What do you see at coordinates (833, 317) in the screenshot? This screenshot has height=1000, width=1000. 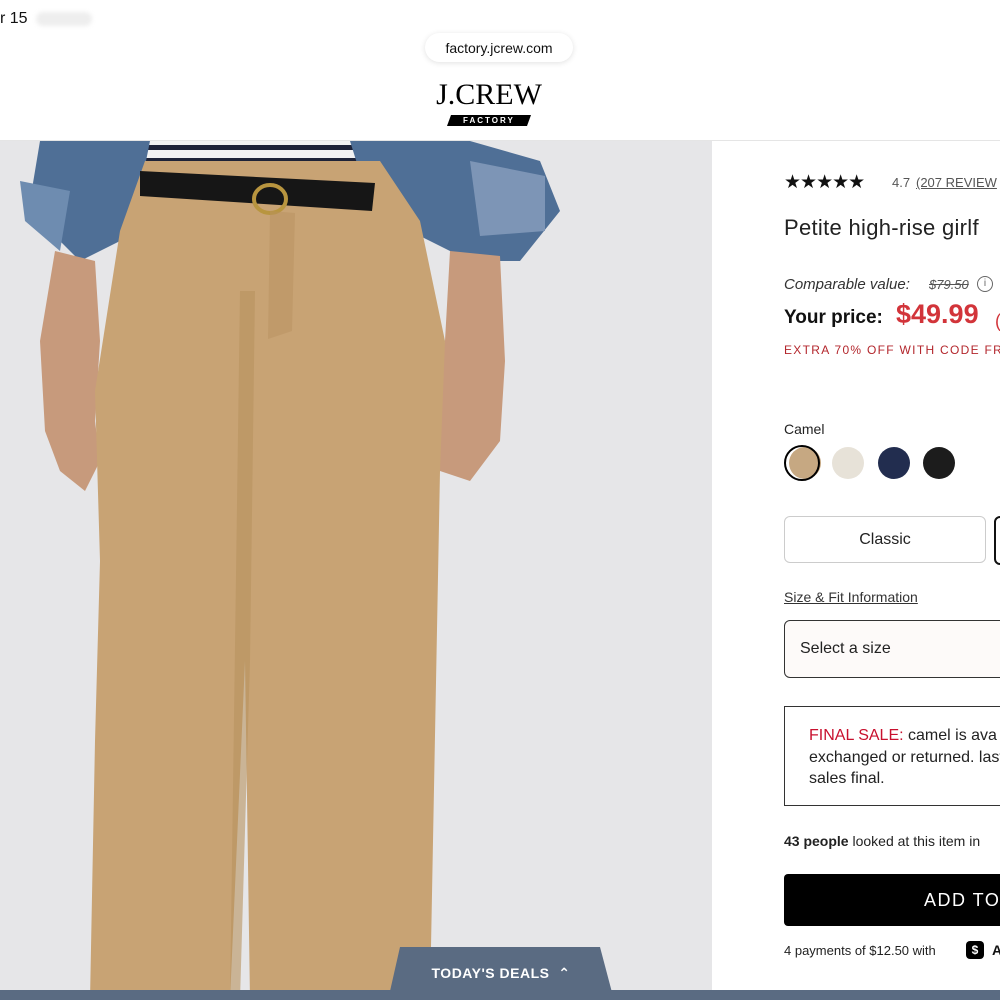 I see `your-price-label: Your price:` at bounding box center [833, 317].